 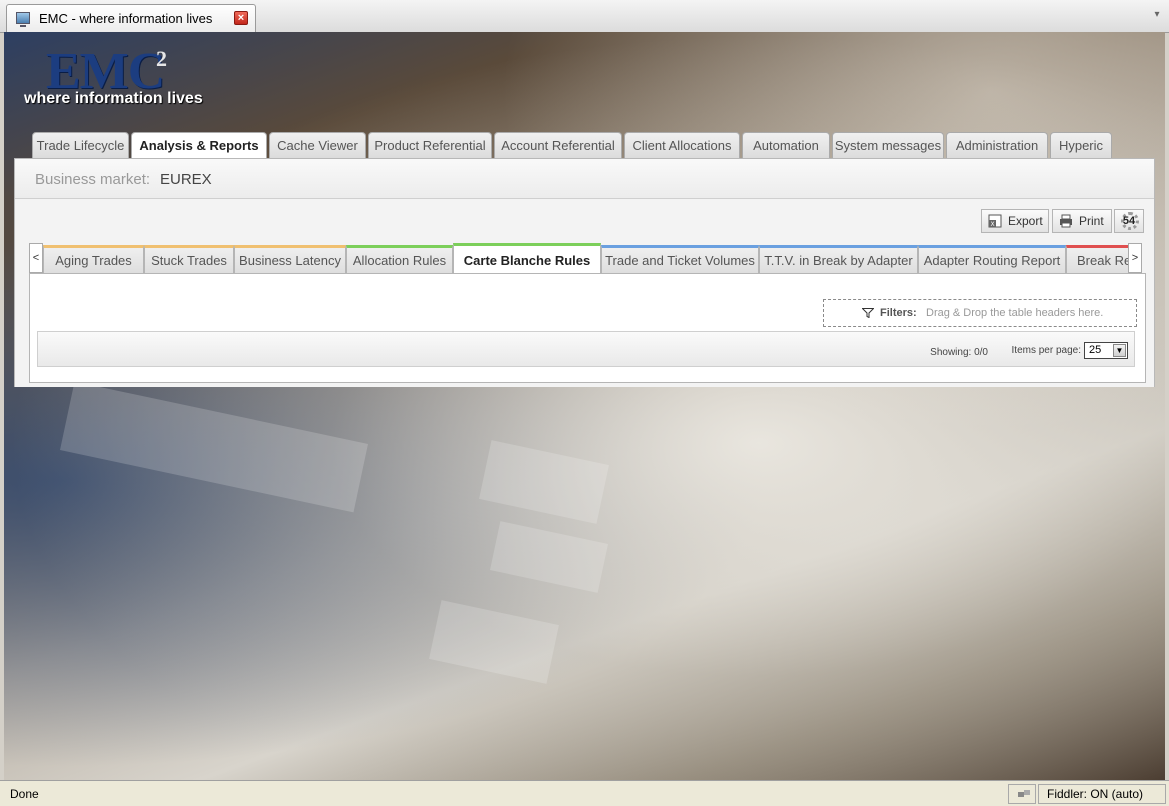 What do you see at coordinates (1046, 350) in the screenshot?
I see `items-per-page-label: Items per page:` at bounding box center [1046, 350].